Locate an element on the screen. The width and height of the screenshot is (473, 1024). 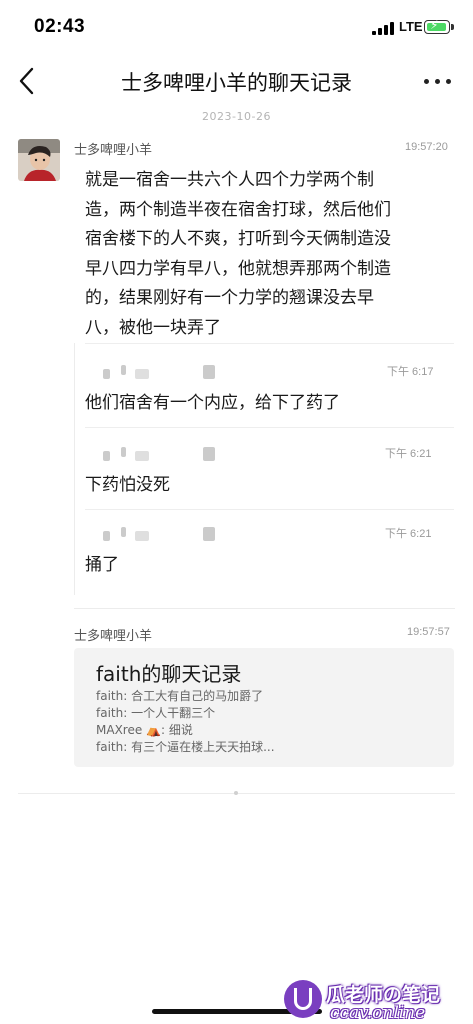
battery-icon: ⚡ is located at coordinates (437, 26).